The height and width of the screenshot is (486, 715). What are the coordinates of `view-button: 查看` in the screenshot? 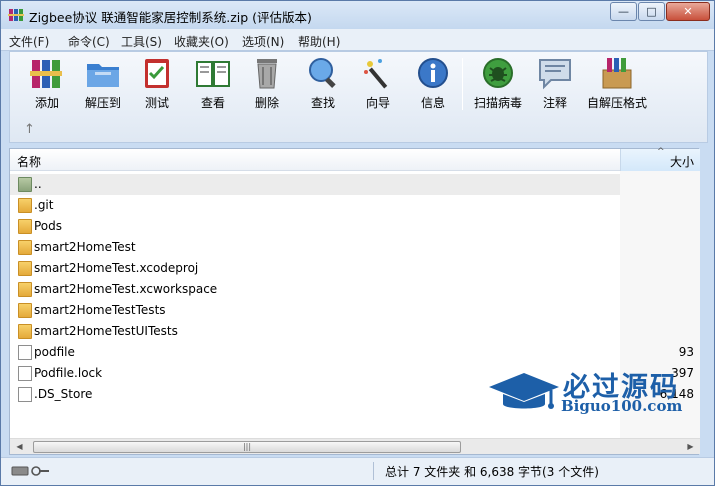 It's located at (213, 83).